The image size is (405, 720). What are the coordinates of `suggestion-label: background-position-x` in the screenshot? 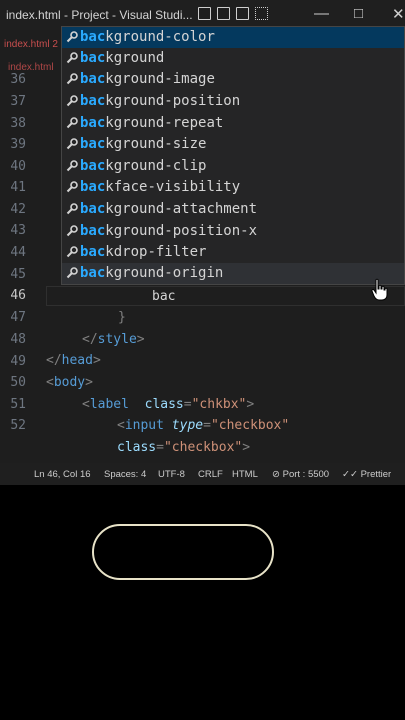 It's located at (169, 231).